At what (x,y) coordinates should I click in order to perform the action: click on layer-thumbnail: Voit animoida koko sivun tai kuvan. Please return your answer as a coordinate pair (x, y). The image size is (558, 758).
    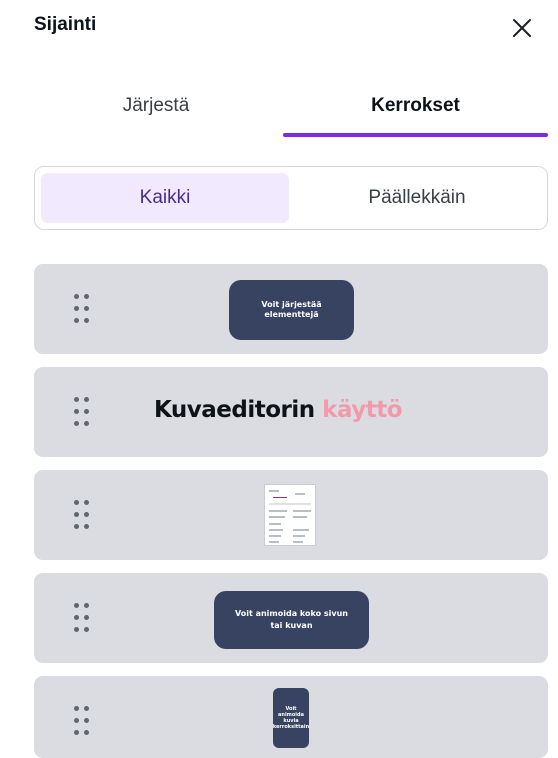
    Looking at the image, I should click on (291, 620).